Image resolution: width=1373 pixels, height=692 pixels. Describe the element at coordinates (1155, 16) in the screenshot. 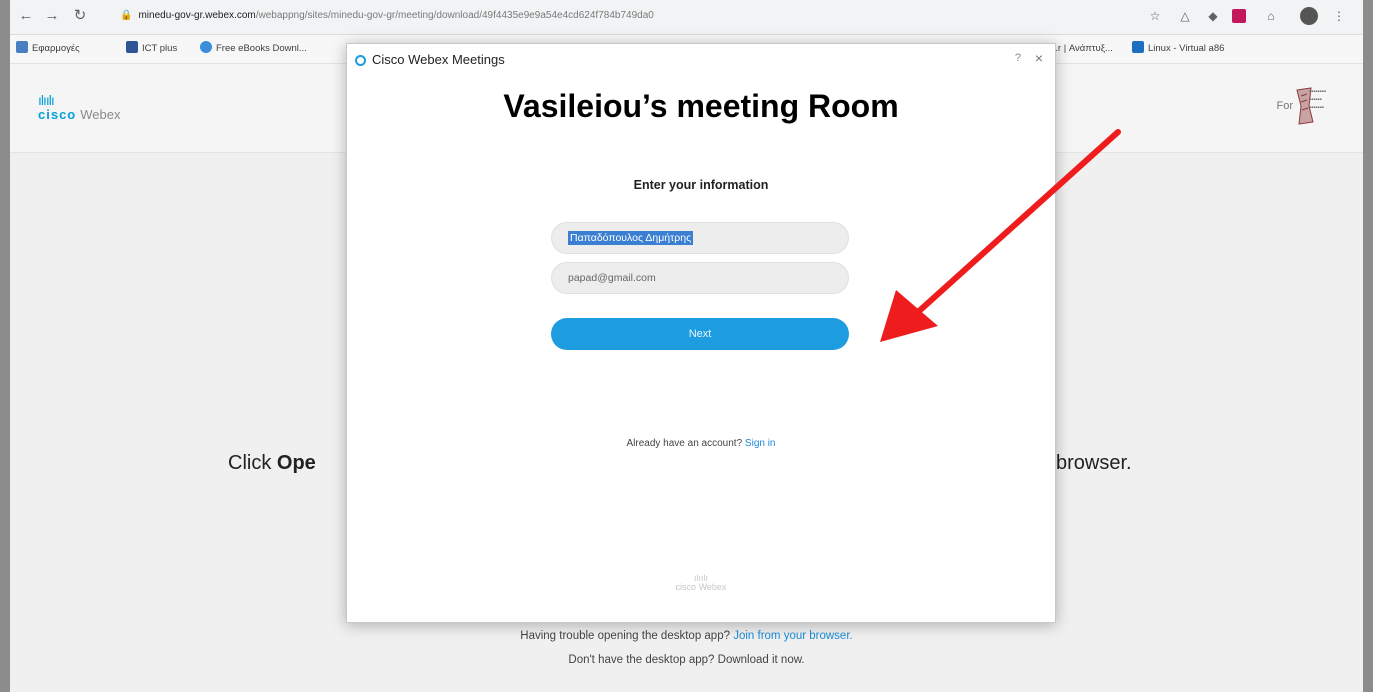

I see `star-icon: ☆` at that location.